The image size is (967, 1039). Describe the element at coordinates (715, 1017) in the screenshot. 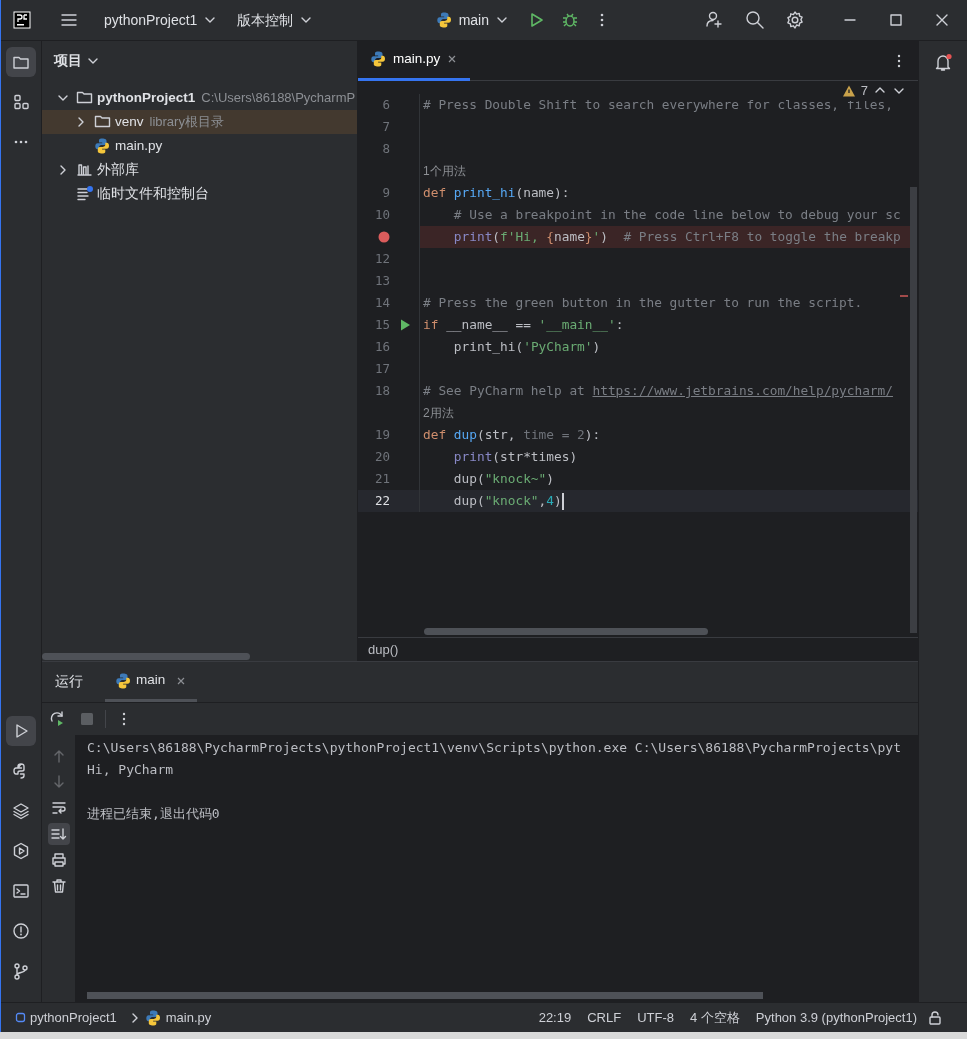

I see `status-item: 4 个空格` at that location.